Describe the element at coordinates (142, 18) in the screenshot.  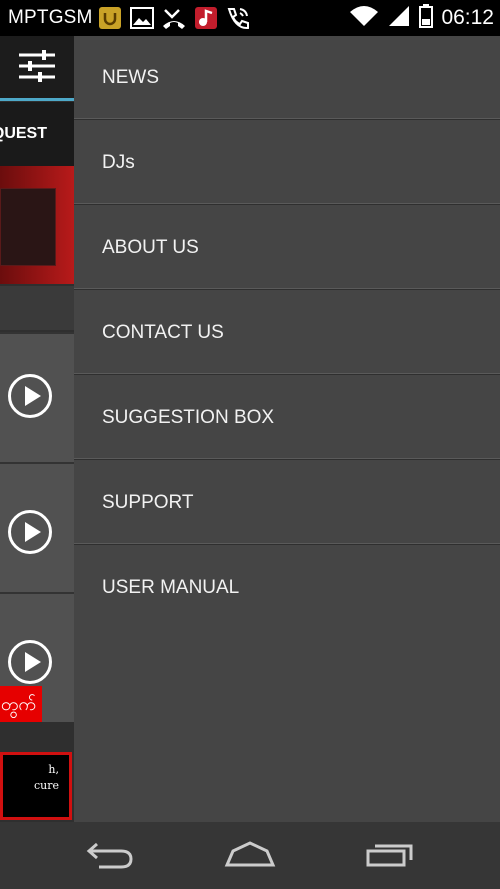
I see `image-icon` at that location.